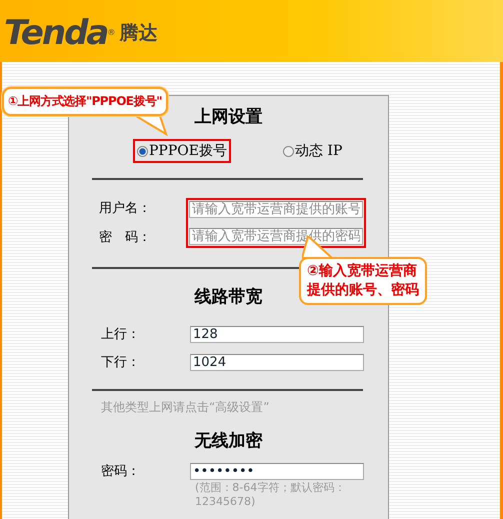  Describe the element at coordinates (228, 297) in the screenshot. I see `section-title: 线路带宽` at that location.